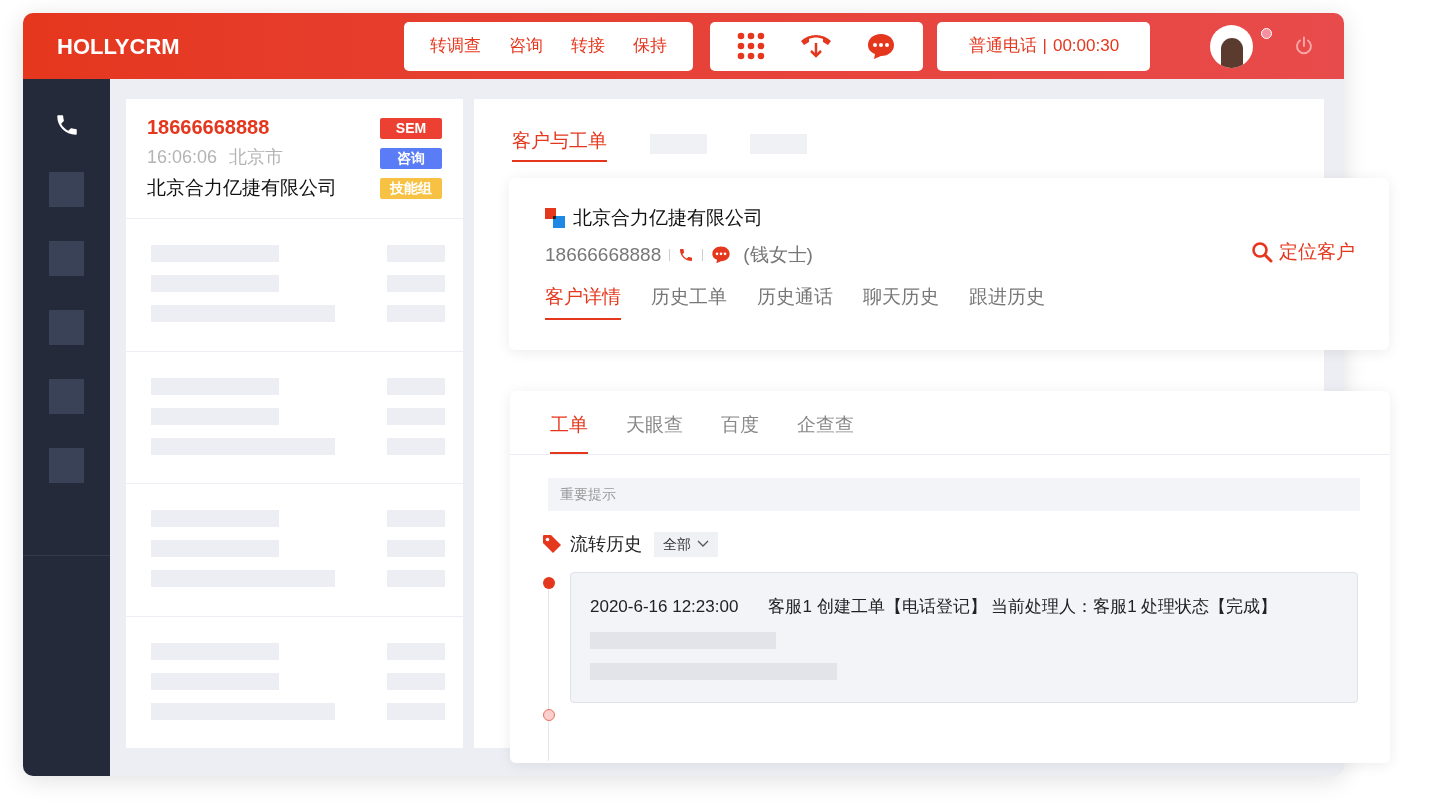 Image resolution: width=1434 pixels, height=809 pixels. Describe the element at coordinates (411, 128) in the screenshot. I see `tag: SEM` at that location.